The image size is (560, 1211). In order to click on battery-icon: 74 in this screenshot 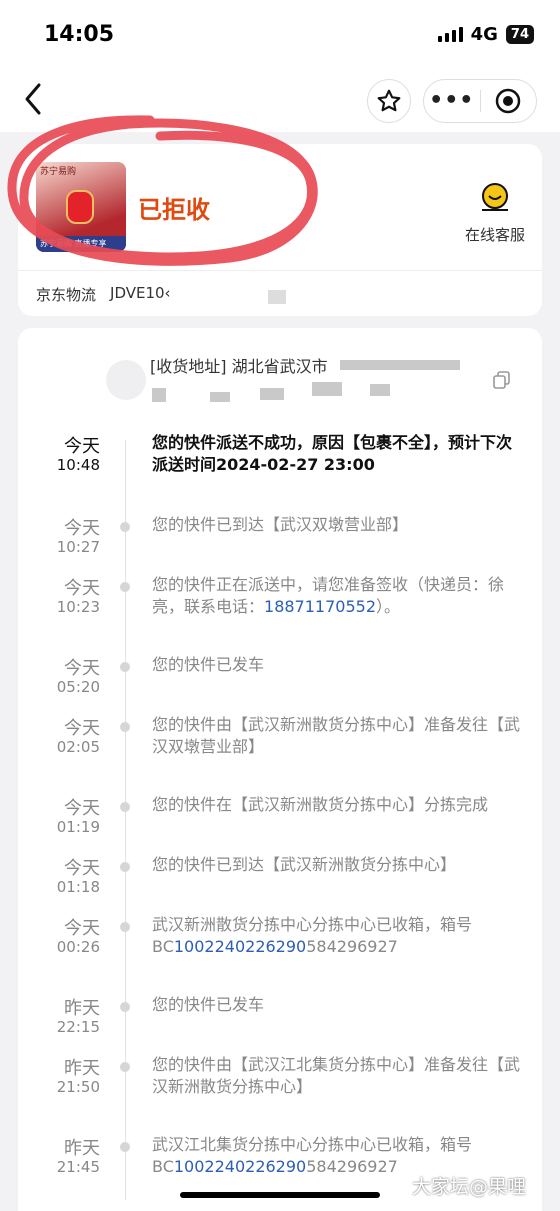, I will do `click(519, 34)`.